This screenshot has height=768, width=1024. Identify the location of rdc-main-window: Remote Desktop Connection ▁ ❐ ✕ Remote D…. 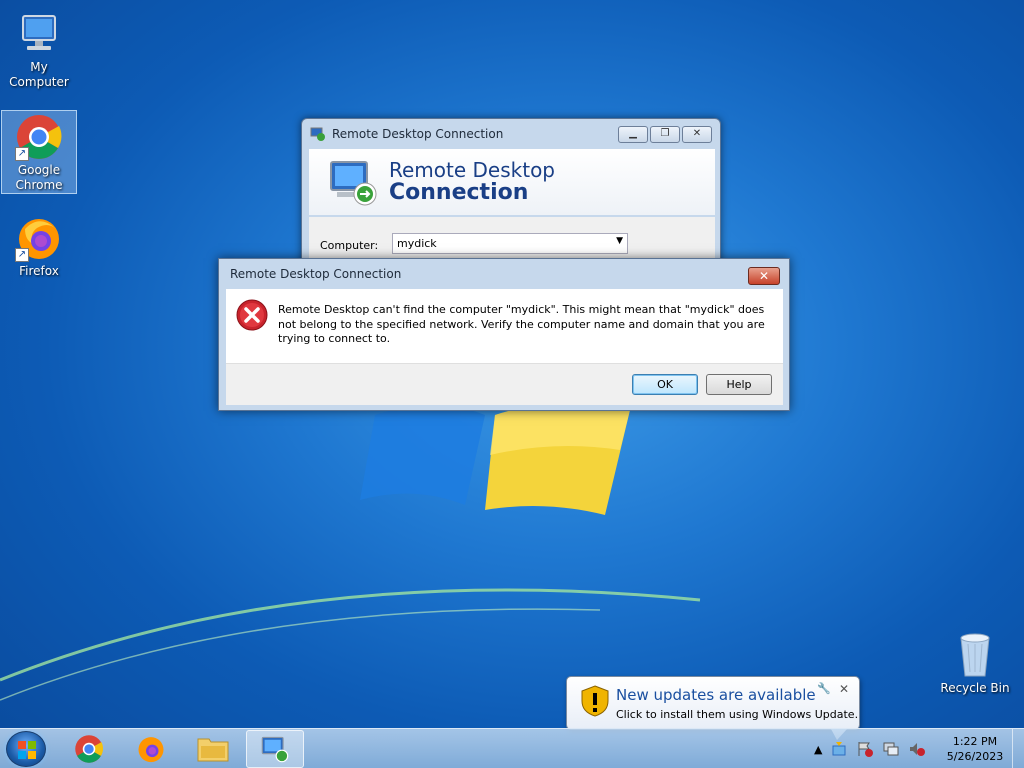
(511, 198).